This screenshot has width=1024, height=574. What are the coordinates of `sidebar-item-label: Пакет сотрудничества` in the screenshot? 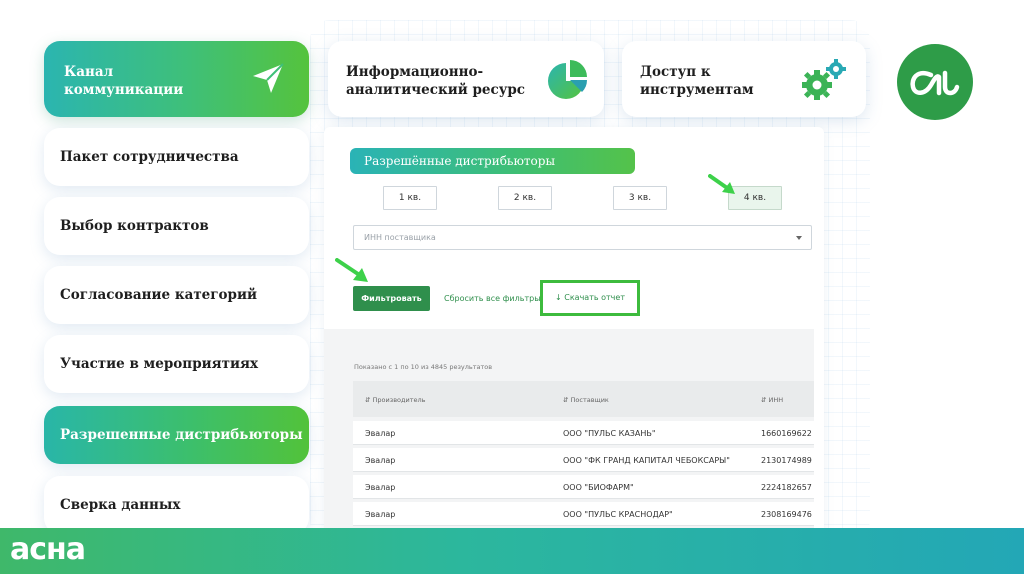 It's located at (149, 157).